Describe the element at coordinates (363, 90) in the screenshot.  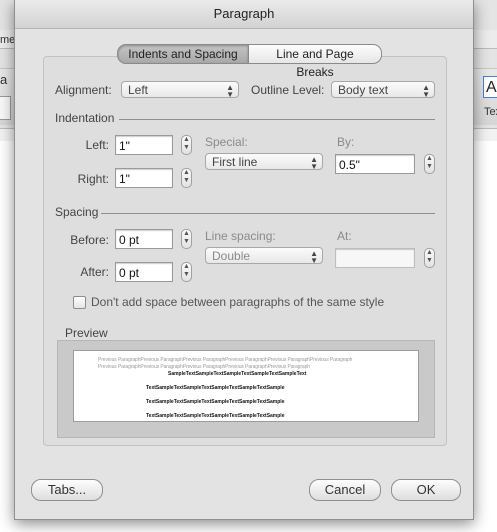
I see `outline-level-value: Body text` at that location.